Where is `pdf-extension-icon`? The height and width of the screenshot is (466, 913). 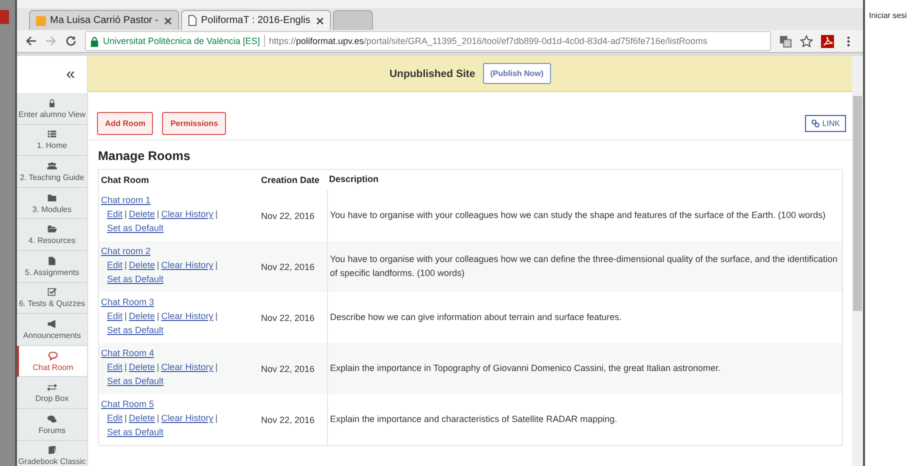
pdf-extension-icon is located at coordinates (827, 41).